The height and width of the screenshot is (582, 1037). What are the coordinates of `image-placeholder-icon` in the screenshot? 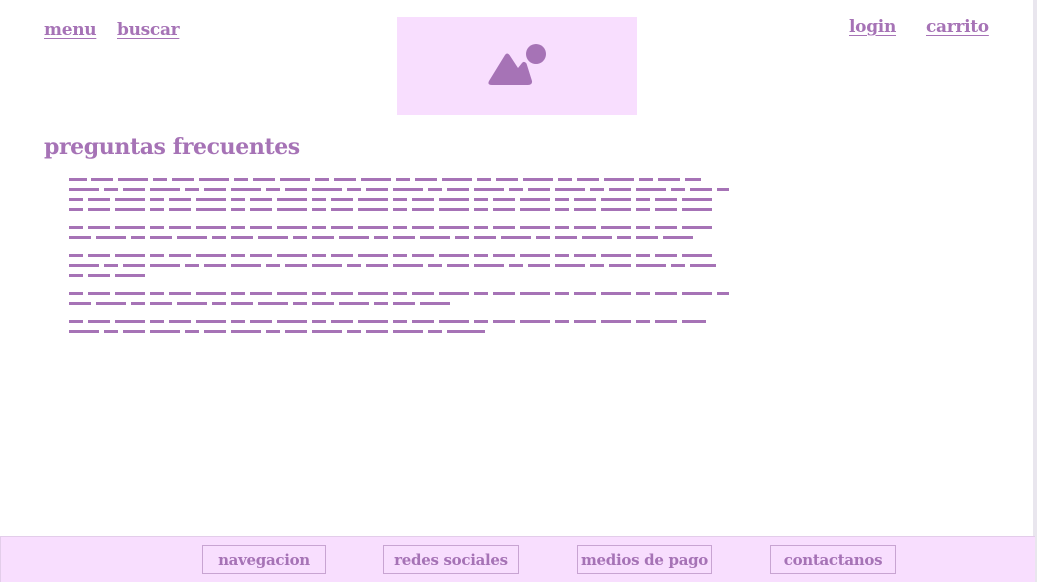 It's located at (517, 64).